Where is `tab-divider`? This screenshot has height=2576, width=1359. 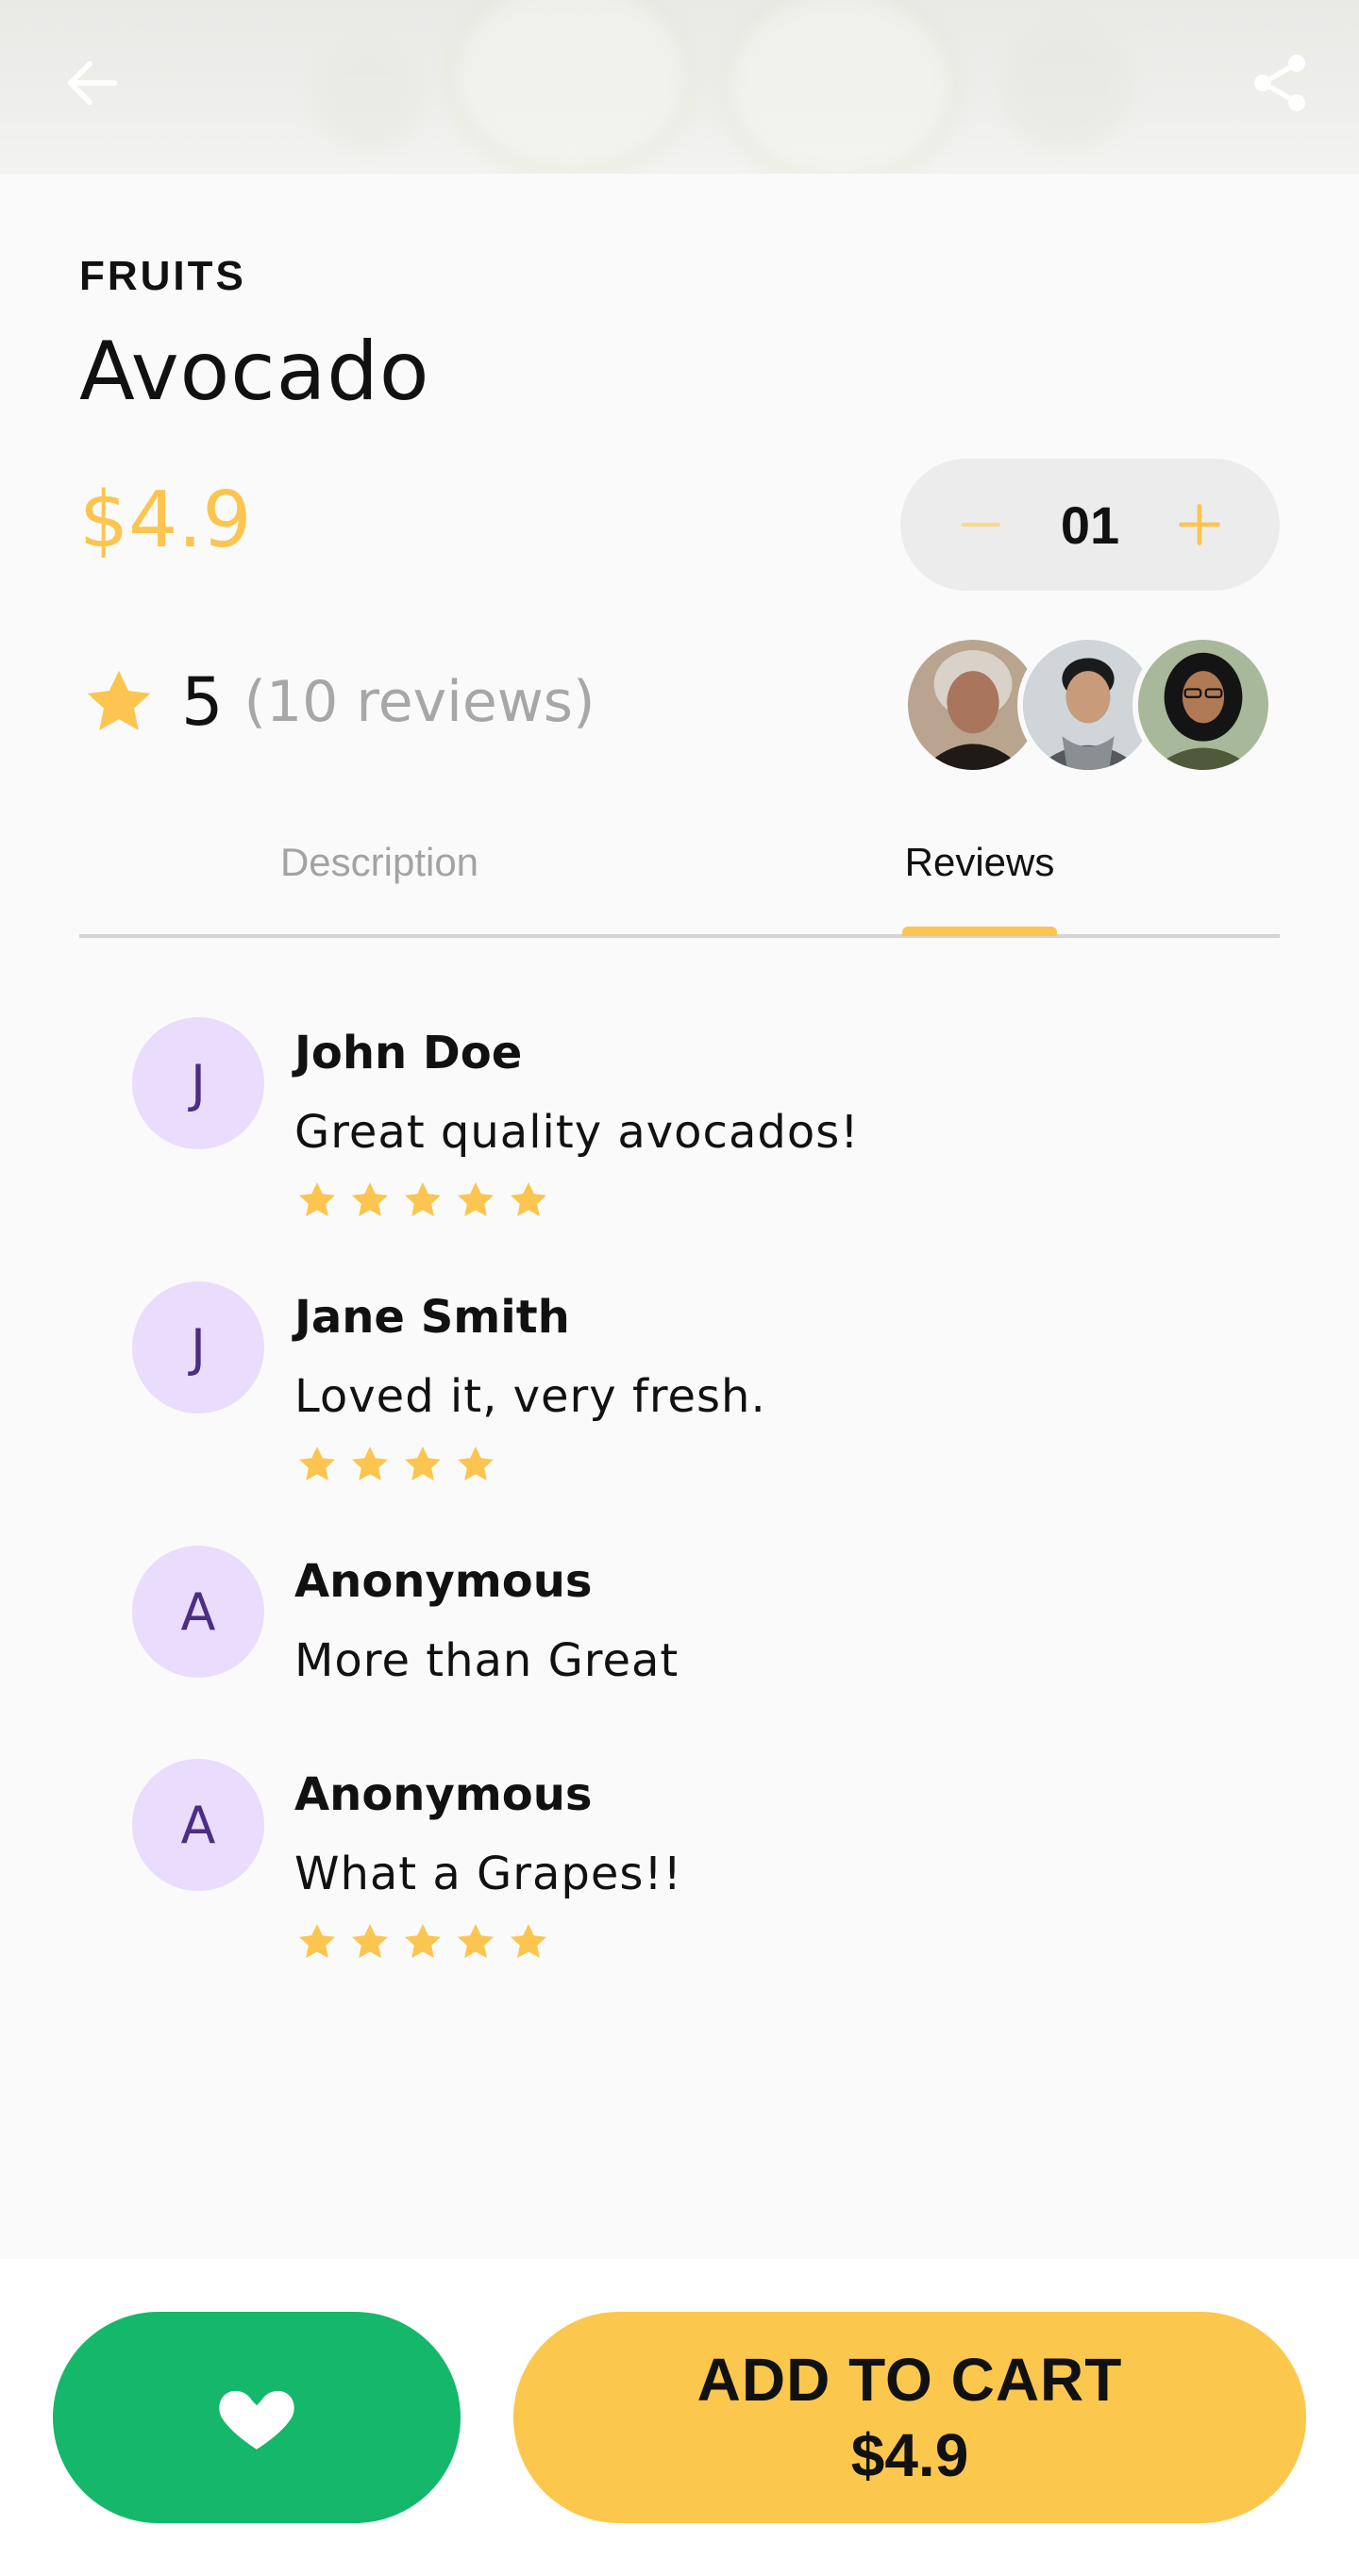 tab-divider is located at coordinates (679, 936).